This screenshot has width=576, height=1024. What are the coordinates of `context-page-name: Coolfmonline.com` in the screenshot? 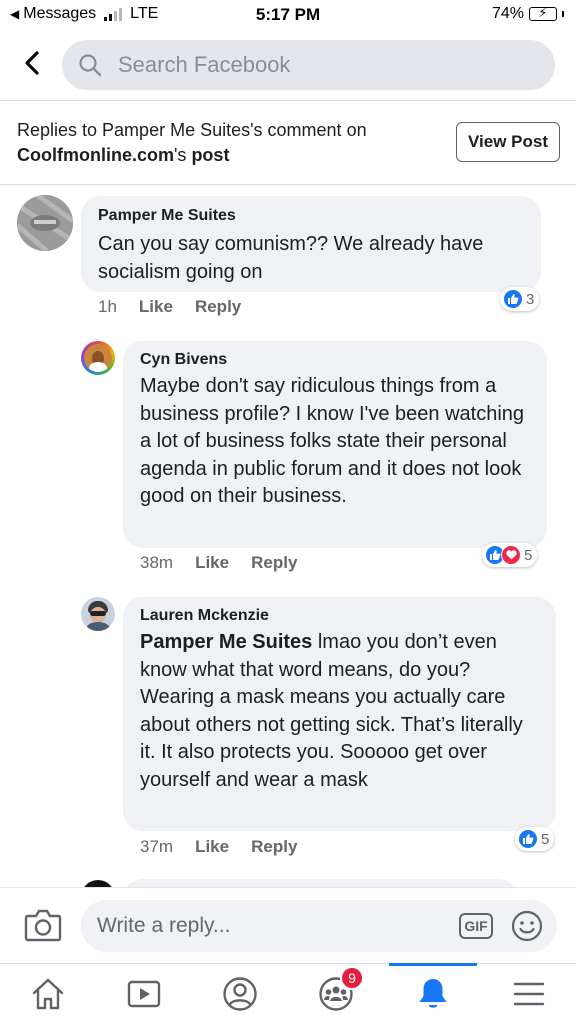 It's located at (95, 155).